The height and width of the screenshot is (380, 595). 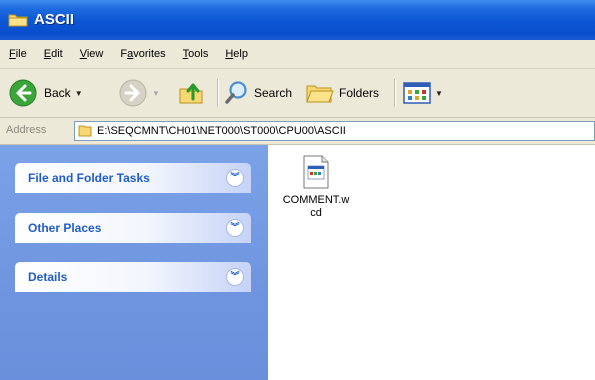 What do you see at coordinates (133, 277) in the screenshot?
I see `panel-details: Details ︾` at bounding box center [133, 277].